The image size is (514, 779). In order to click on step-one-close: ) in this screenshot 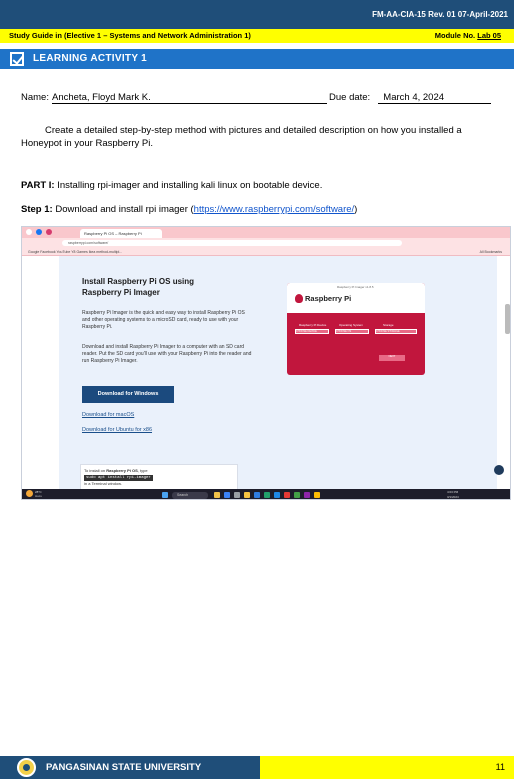, I will do `click(356, 209)`.